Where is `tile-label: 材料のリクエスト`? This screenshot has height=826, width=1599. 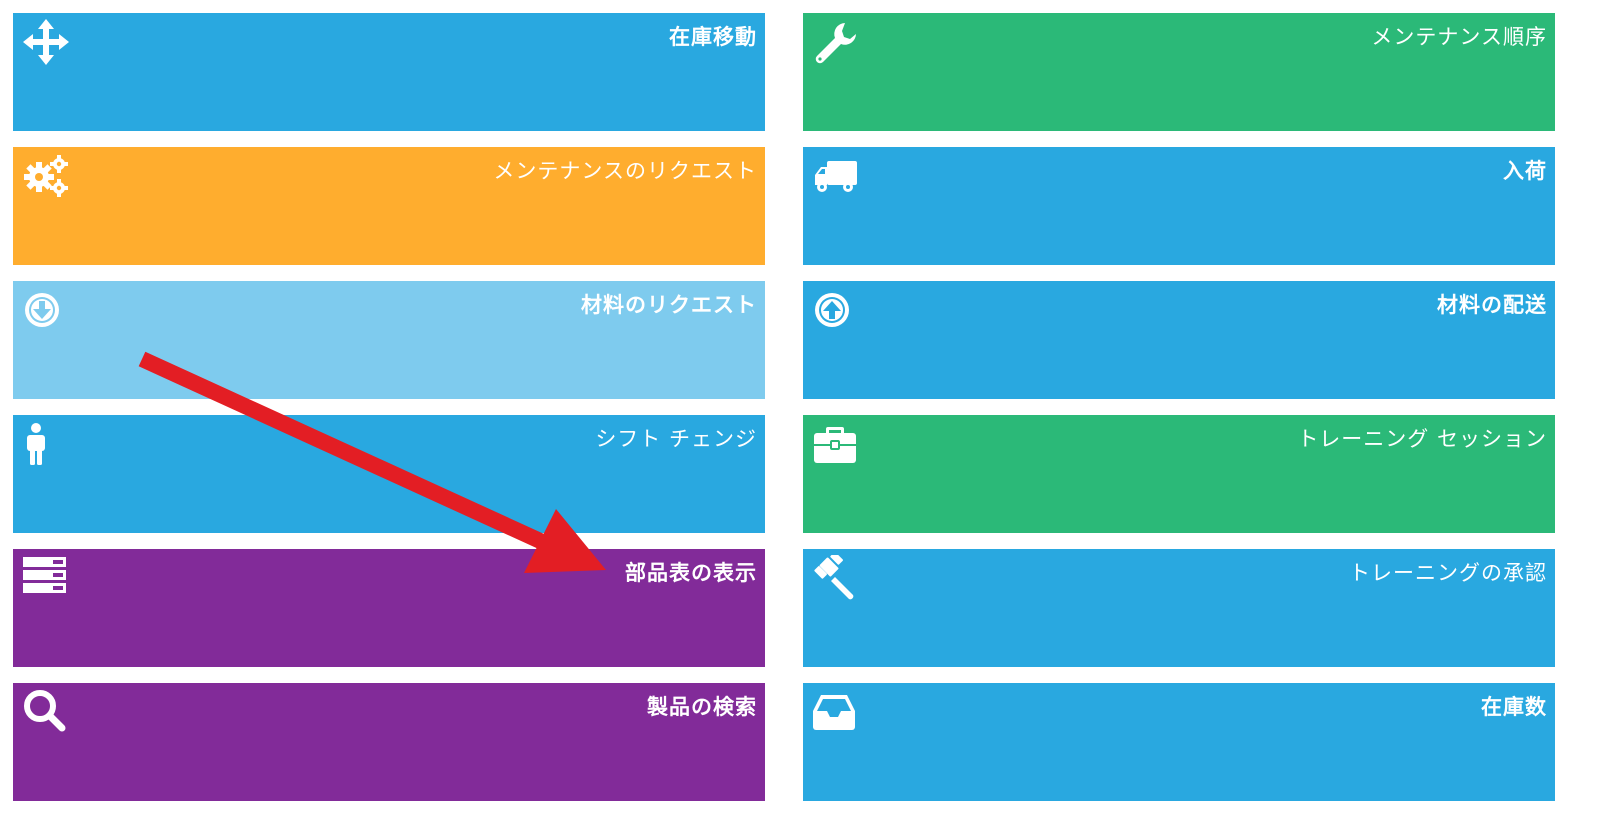 tile-label: 材料のリクエスト is located at coordinates (669, 305).